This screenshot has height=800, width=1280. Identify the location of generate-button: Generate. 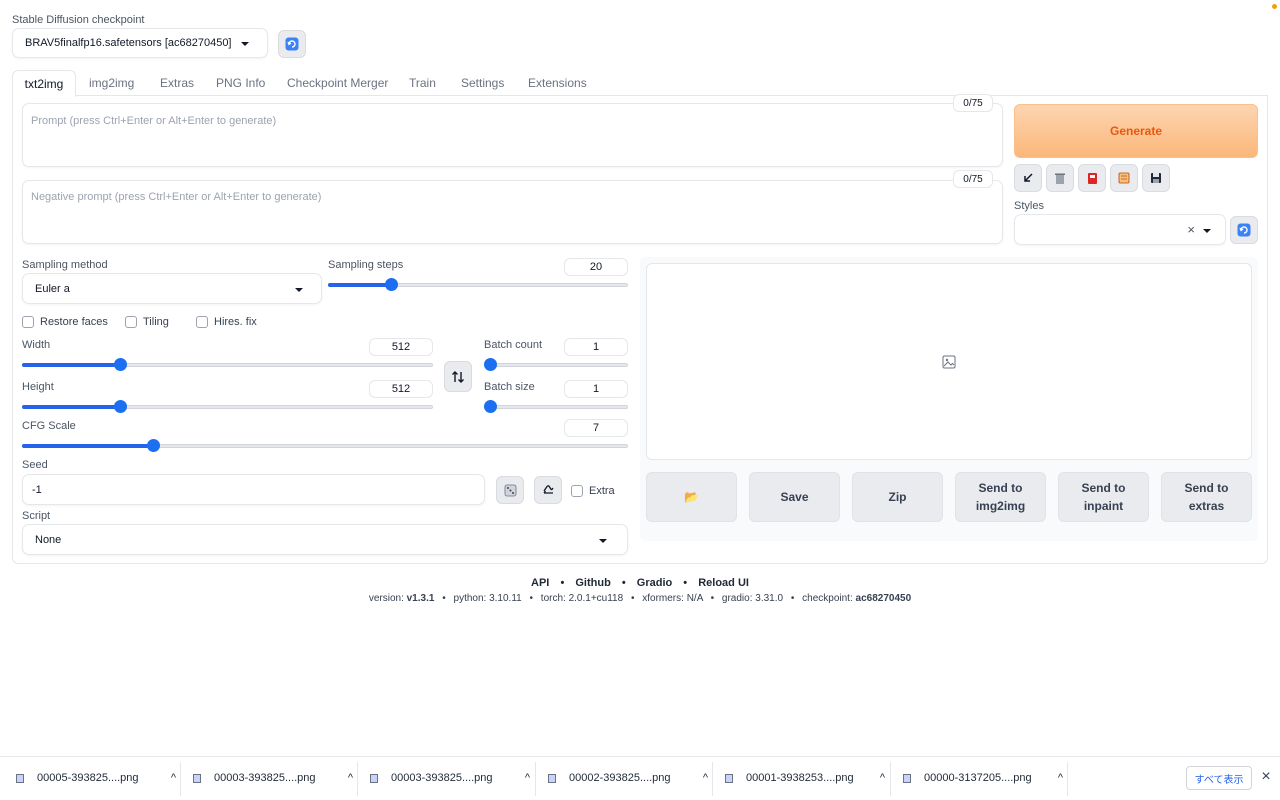
(1136, 131).